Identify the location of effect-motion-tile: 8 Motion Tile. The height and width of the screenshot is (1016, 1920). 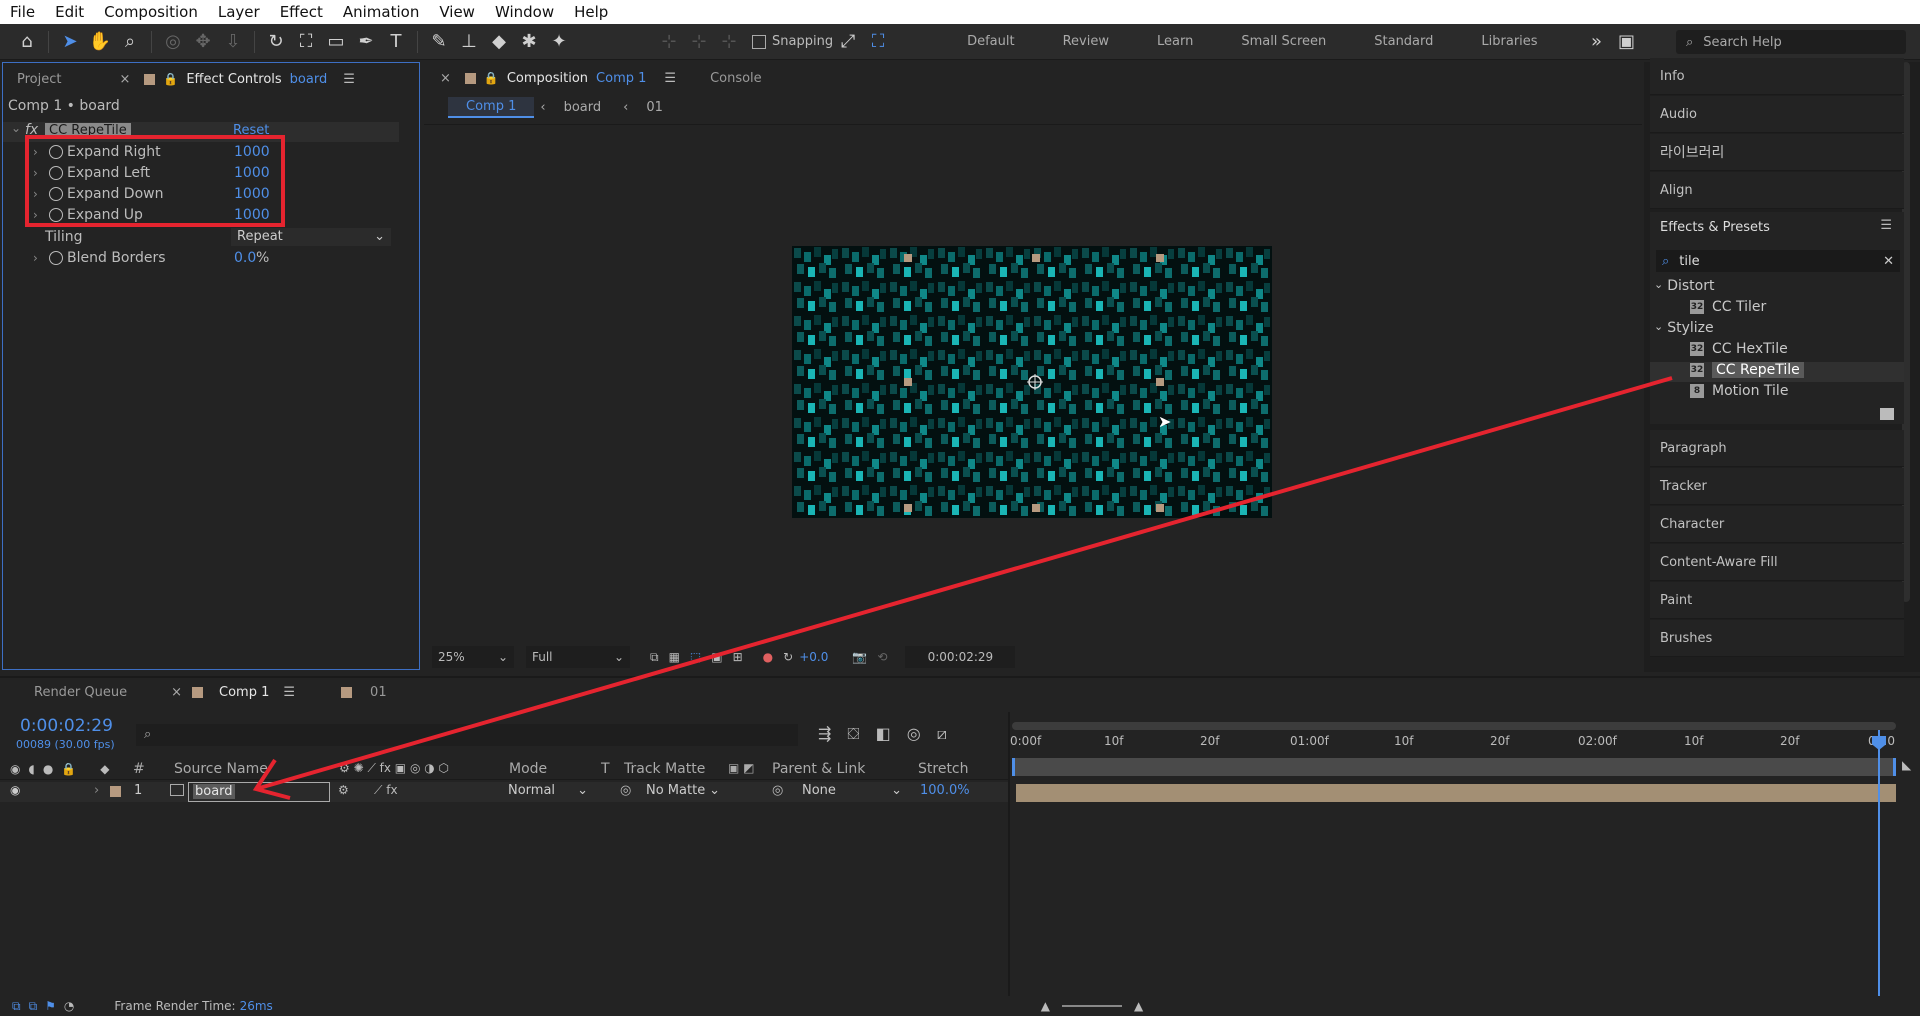
(1739, 391).